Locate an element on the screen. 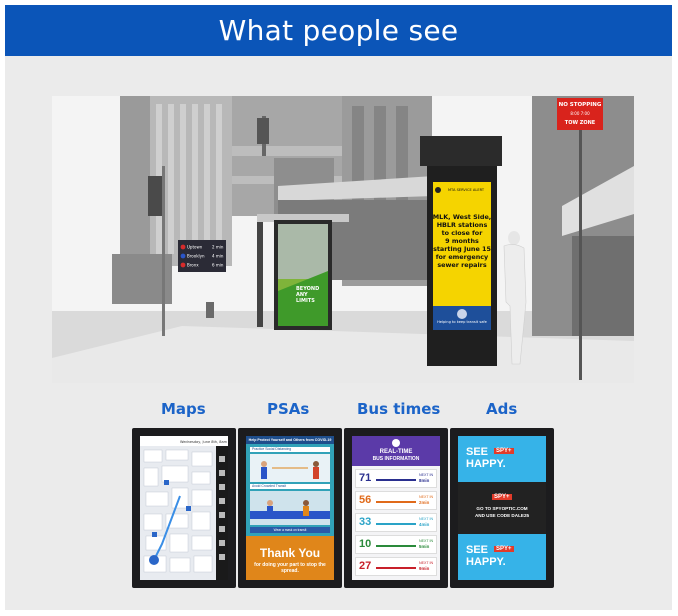  alert-header: MTA SERVICE ALERT is located at coordinates (466, 190).